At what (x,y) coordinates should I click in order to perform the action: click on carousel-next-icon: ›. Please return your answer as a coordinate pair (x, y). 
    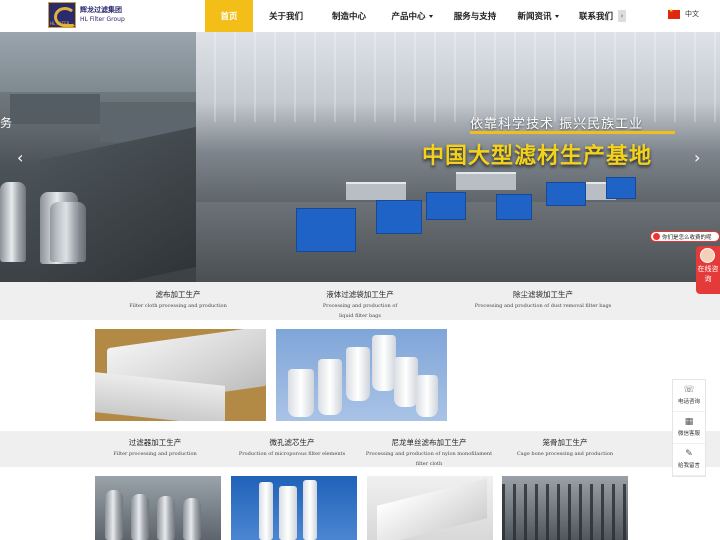
    Looking at the image, I should click on (697, 157).